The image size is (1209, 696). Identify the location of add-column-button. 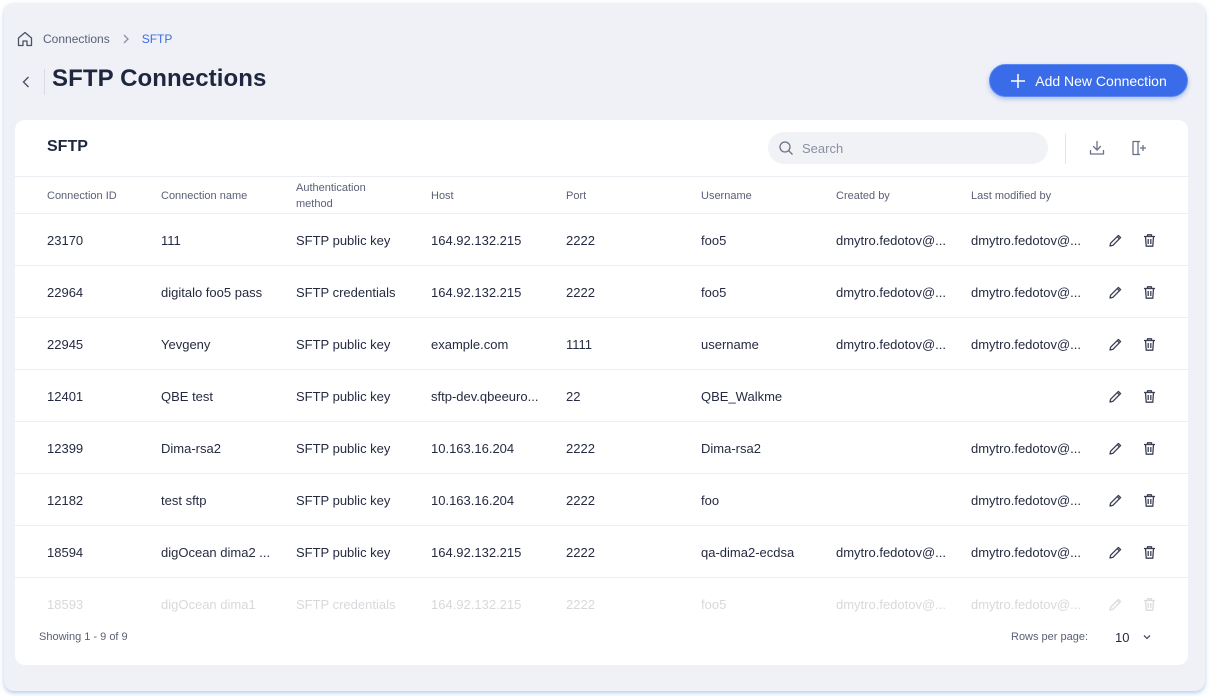
(1139, 148).